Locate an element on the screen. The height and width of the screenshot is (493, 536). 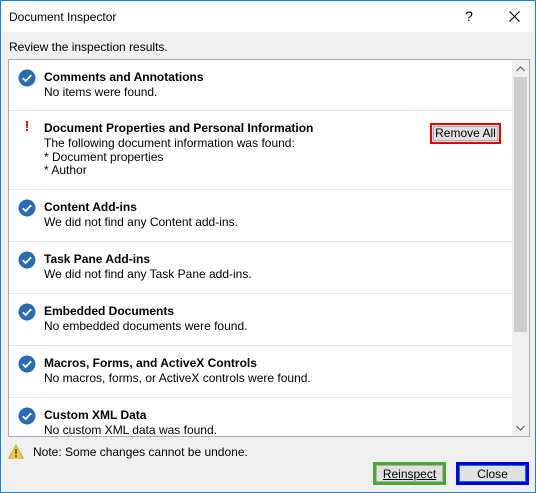
item-title: Content Add-ins is located at coordinates (90, 207).